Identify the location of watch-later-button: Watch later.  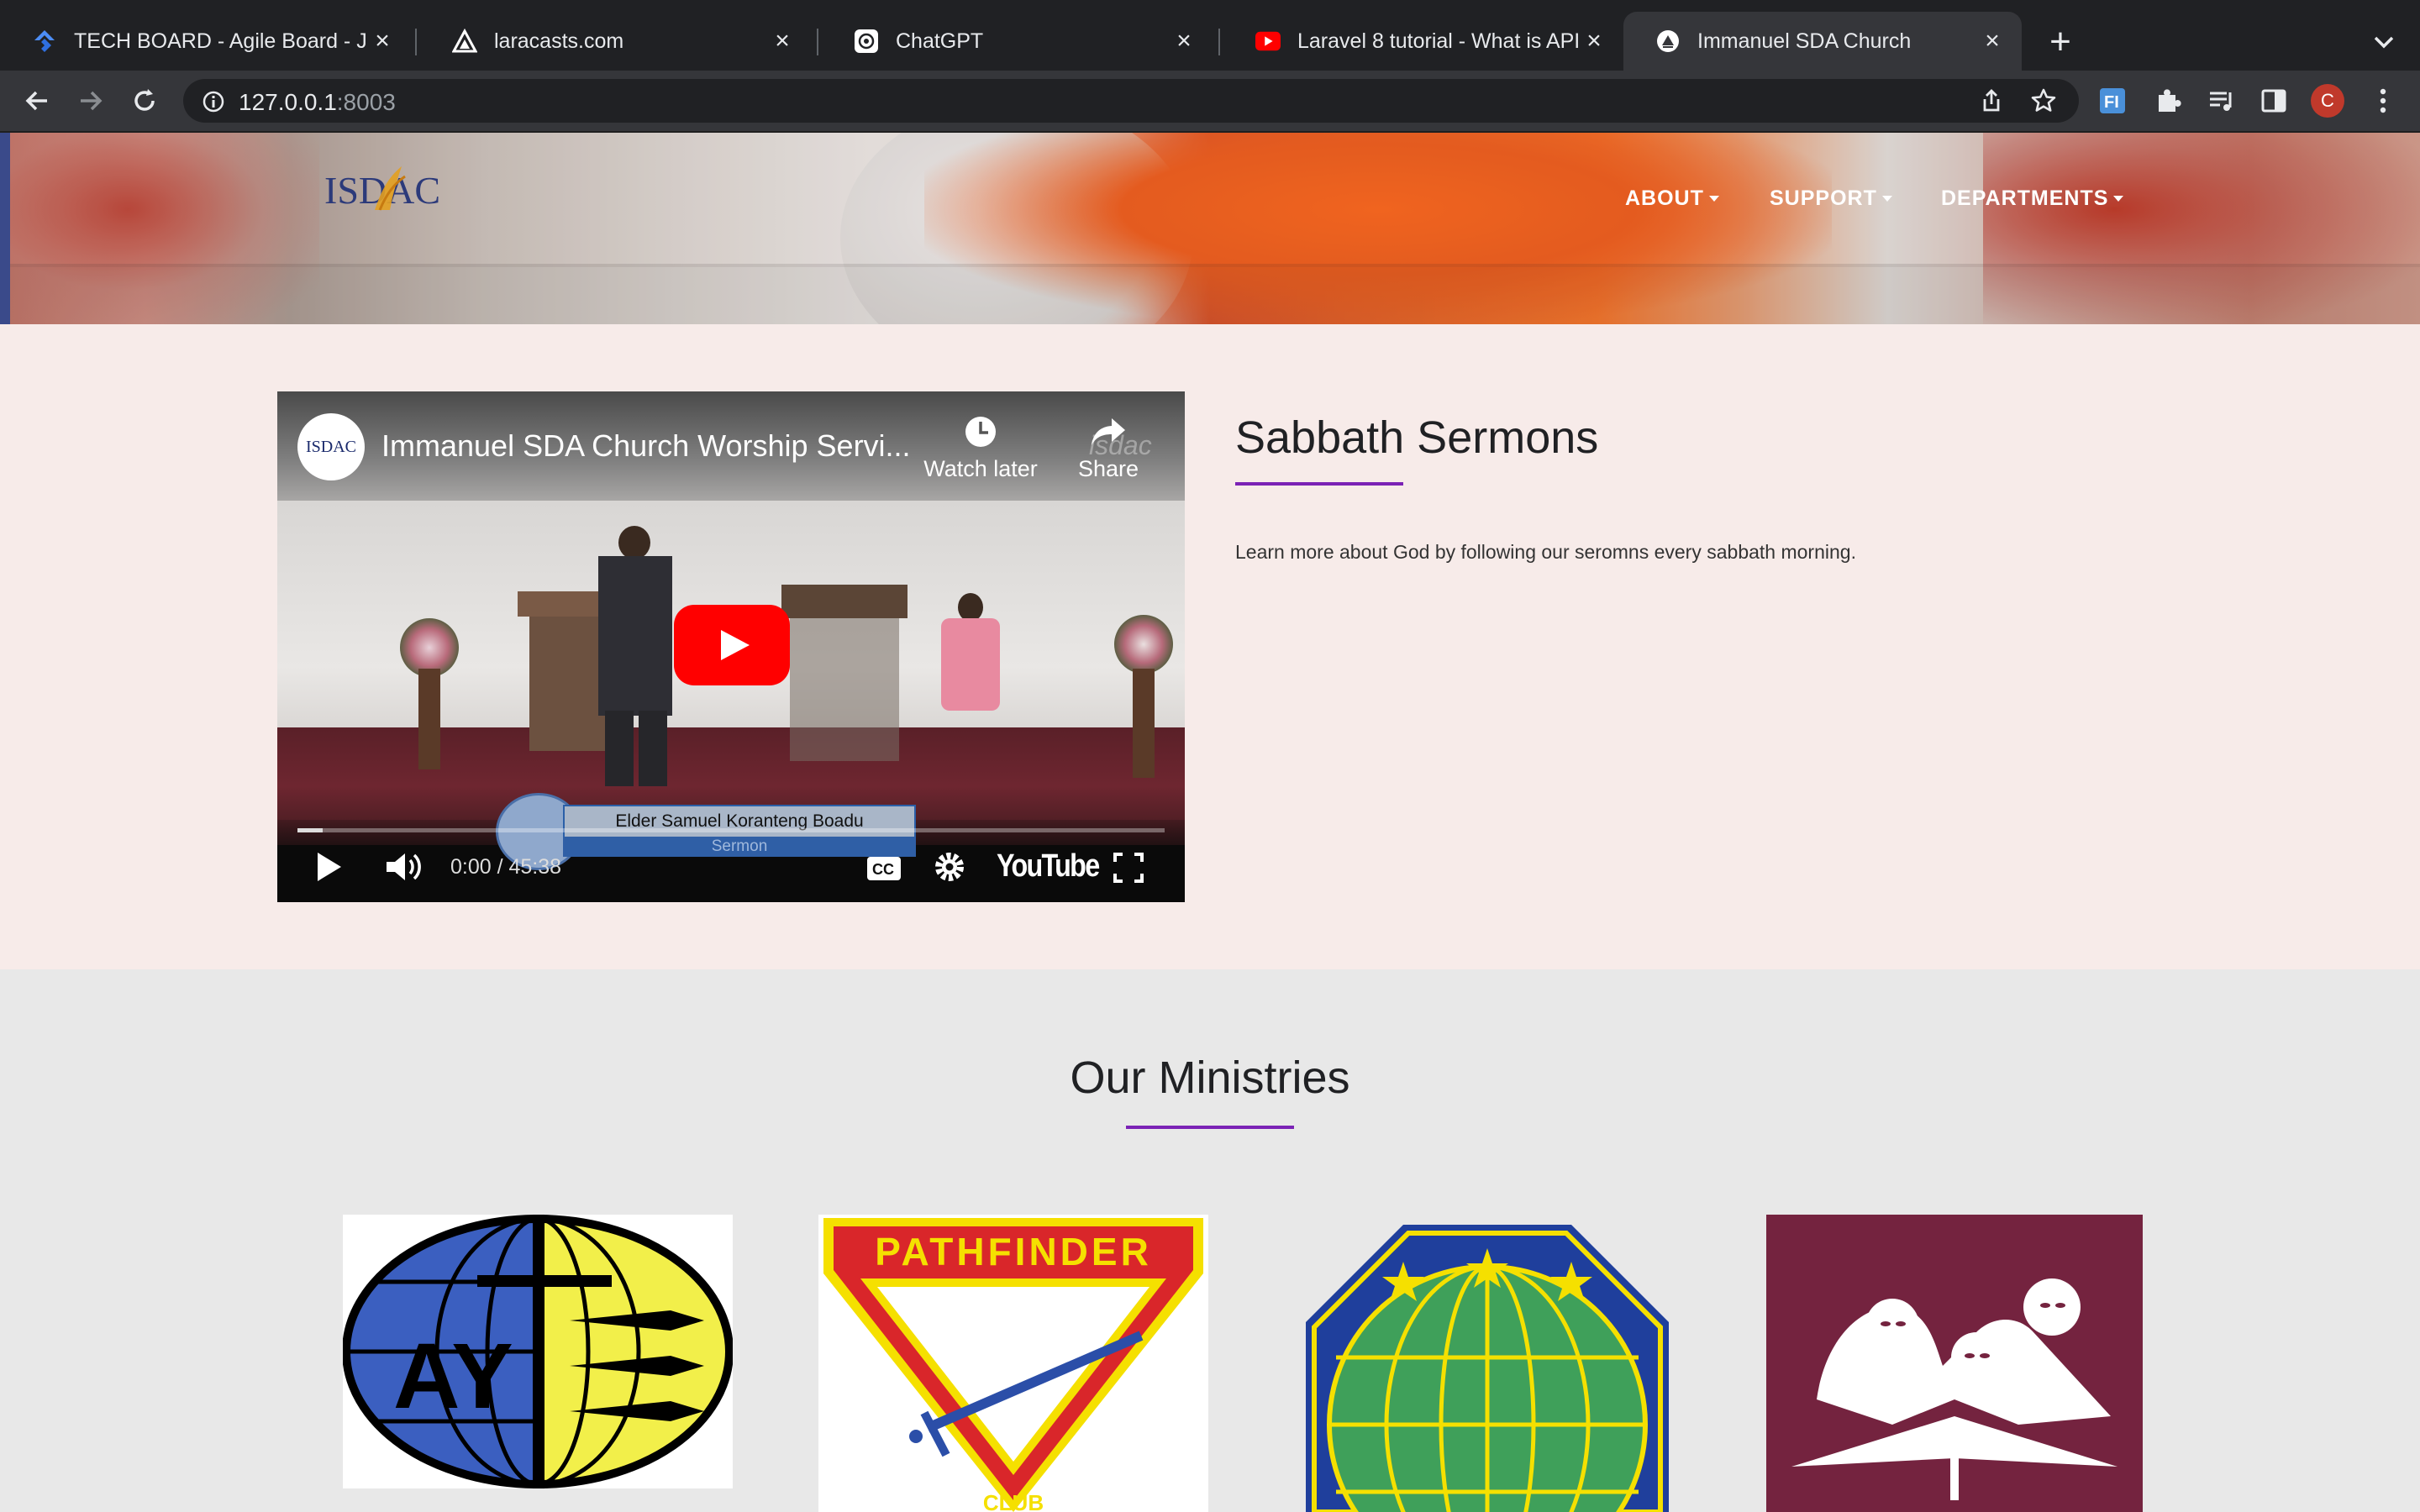
(981, 447).